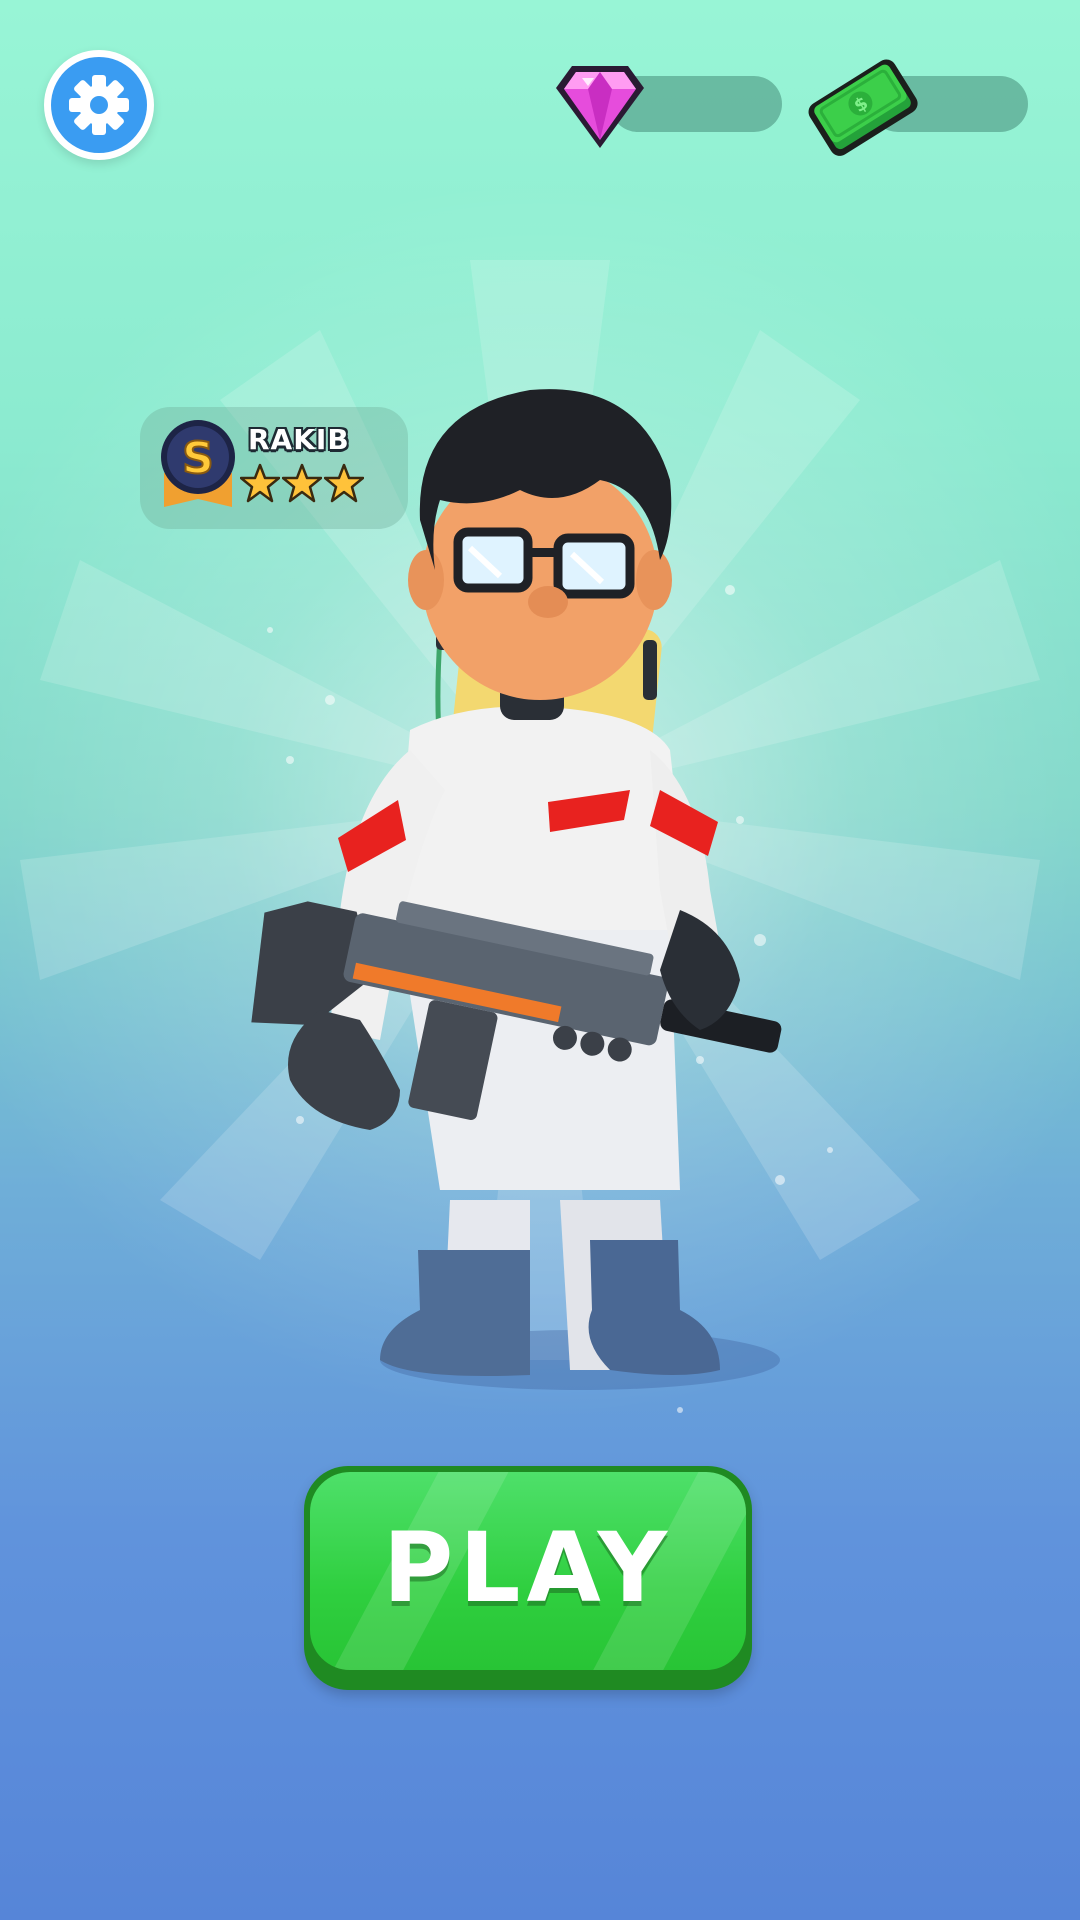 This screenshot has width=1080, height=1920. I want to click on play-button-label: PLAY, so click(528, 1568).